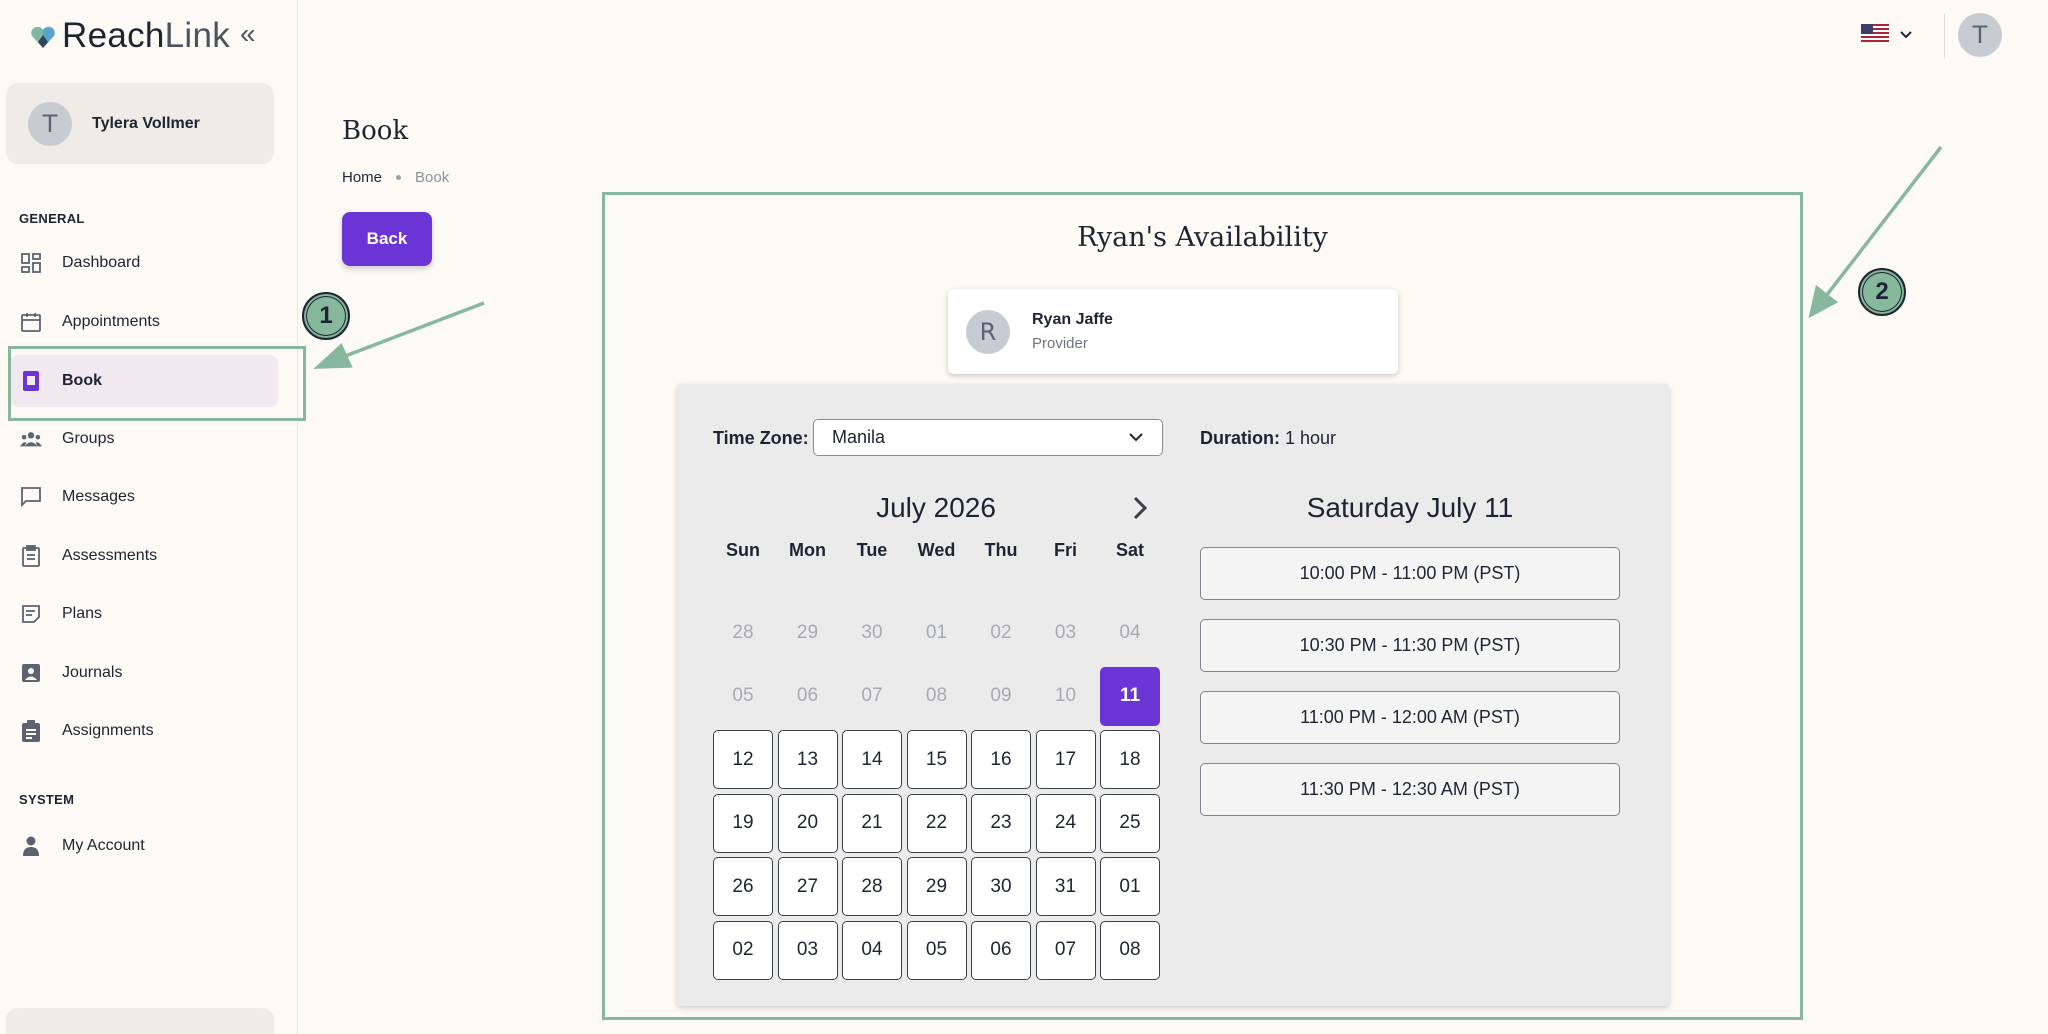 The width and height of the screenshot is (2048, 1034). What do you see at coordinates (144, 673) in the screenshot?
I see `sidebar-item-journals: Journals` at bounding box center [144, 673].